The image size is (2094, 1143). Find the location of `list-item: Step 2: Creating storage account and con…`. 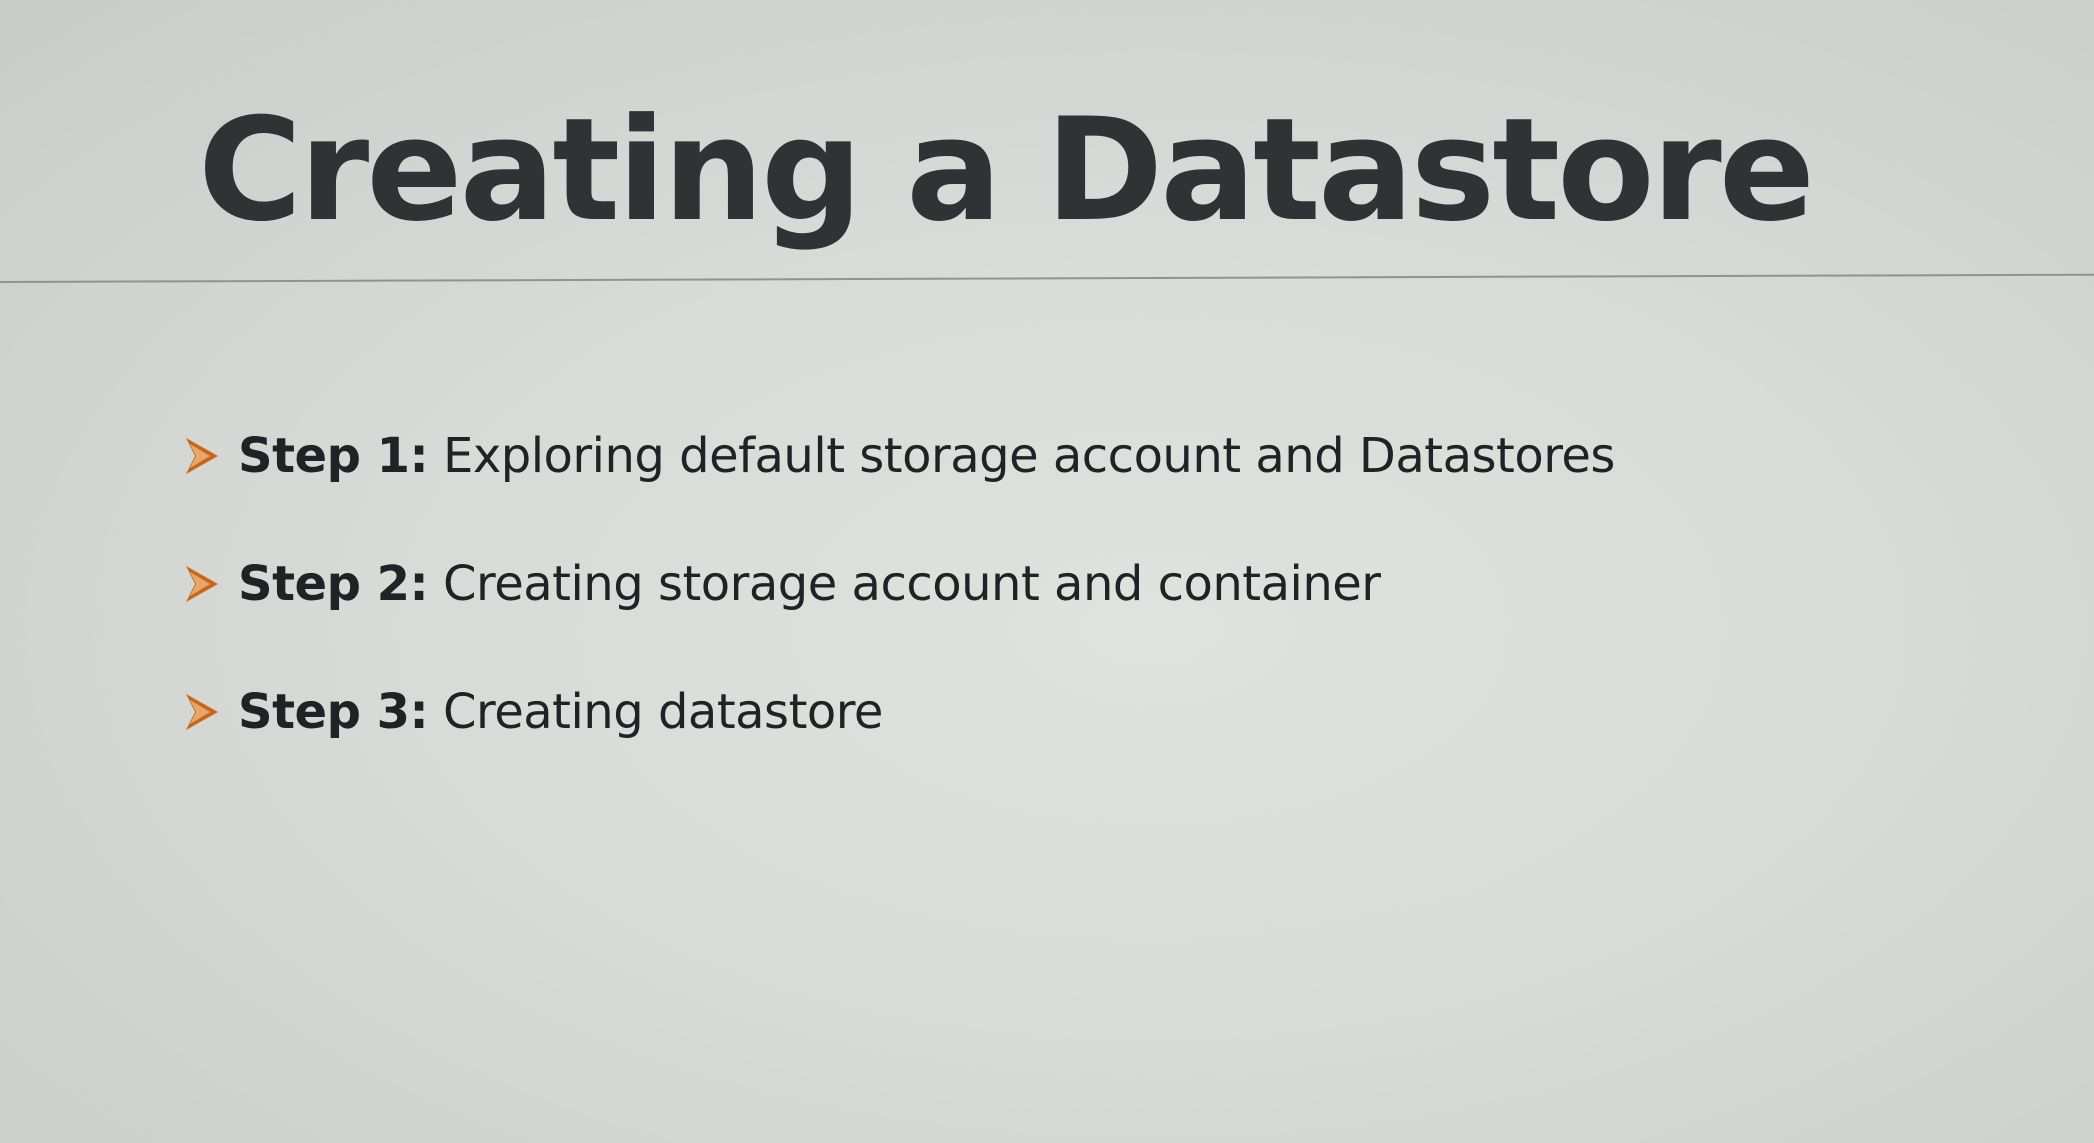

list-item: Step 2: Creating storage account and con… is located at coordinates (899, 584).